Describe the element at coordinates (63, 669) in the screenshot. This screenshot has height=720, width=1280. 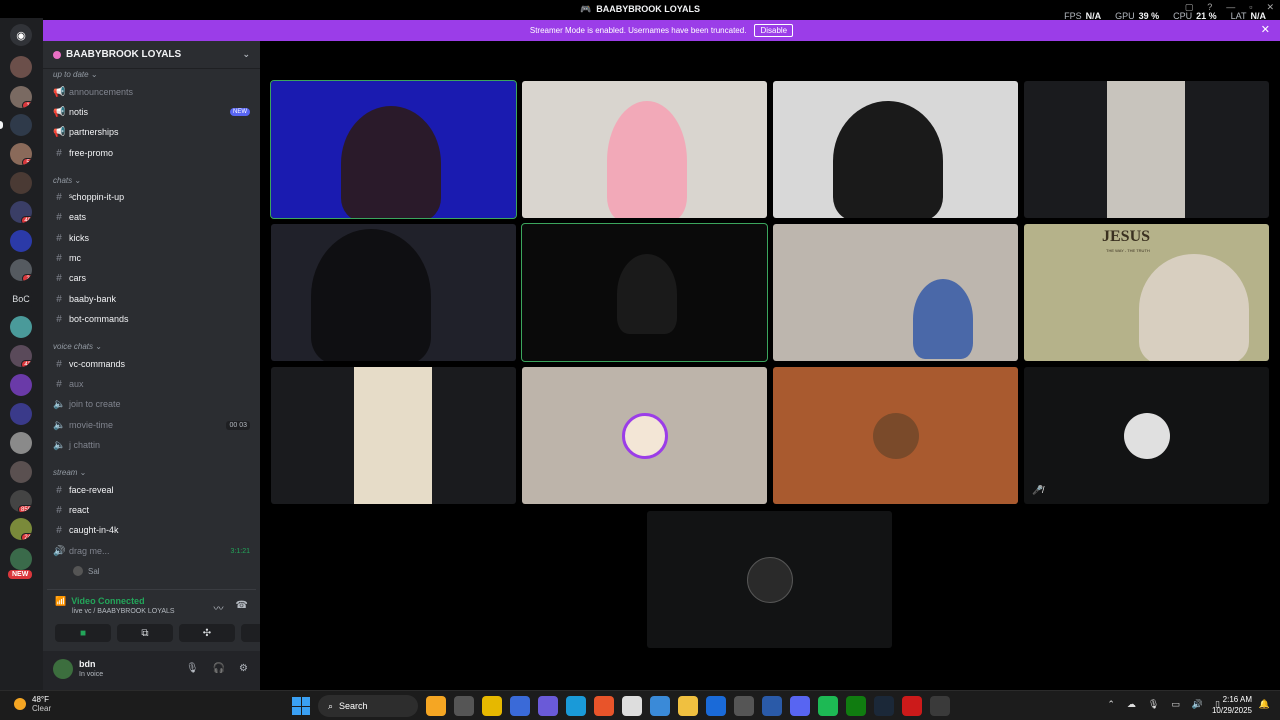
I see `user-avatar` at that location.